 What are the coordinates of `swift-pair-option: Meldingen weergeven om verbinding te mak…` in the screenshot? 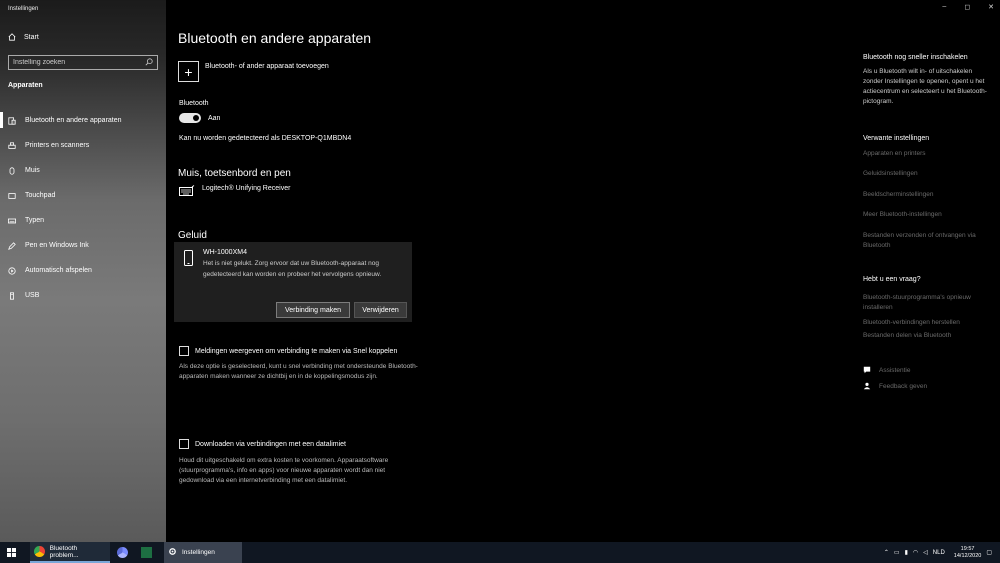 It's located at (288, 351).